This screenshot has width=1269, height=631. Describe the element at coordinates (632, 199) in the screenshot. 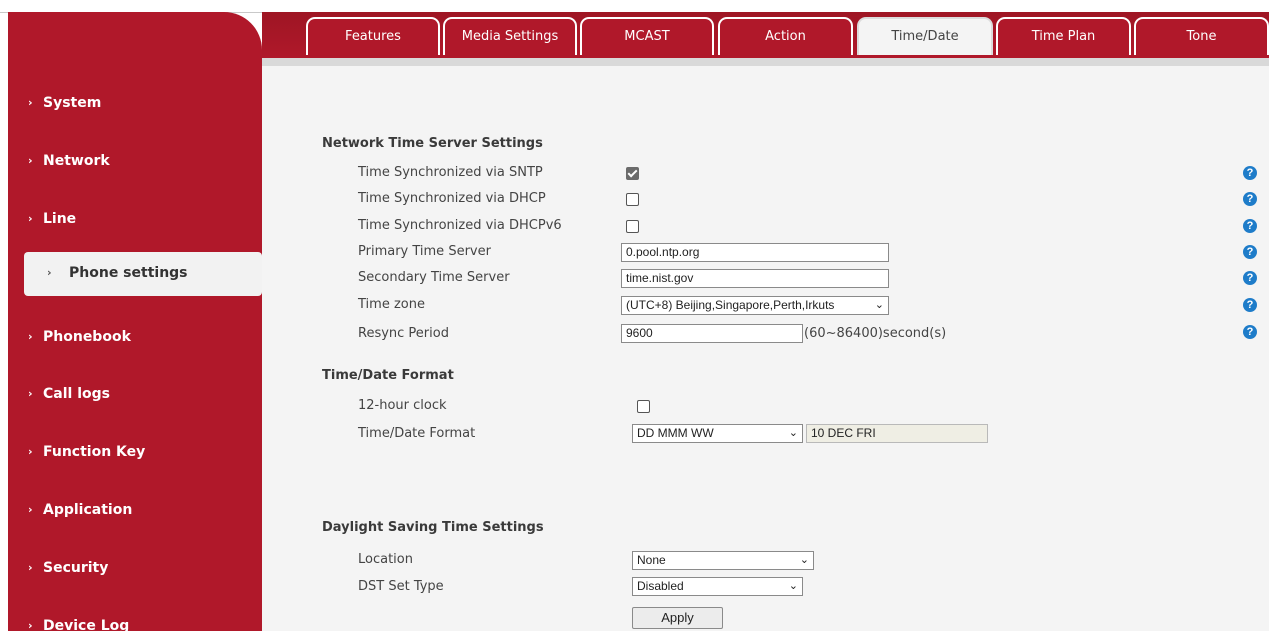

I see `dhcp-checkbox` at that location.